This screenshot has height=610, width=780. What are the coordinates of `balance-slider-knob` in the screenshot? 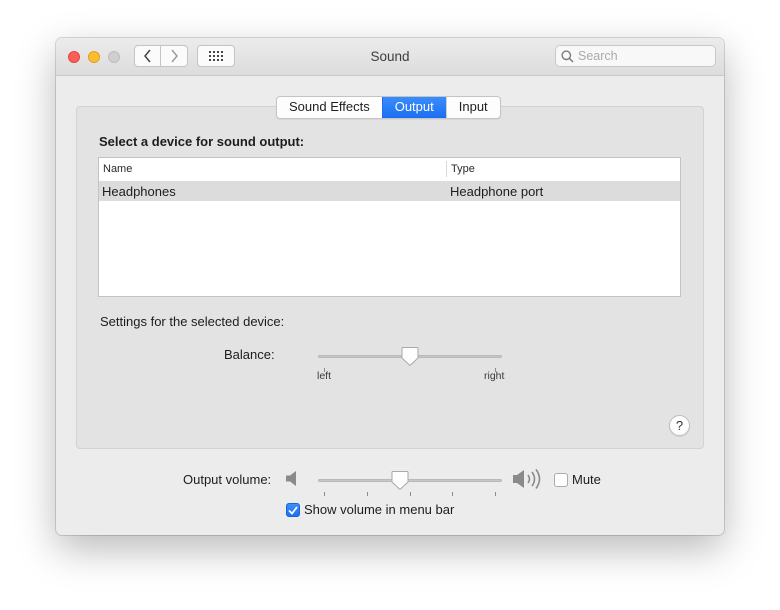 It's located at (410, 356).